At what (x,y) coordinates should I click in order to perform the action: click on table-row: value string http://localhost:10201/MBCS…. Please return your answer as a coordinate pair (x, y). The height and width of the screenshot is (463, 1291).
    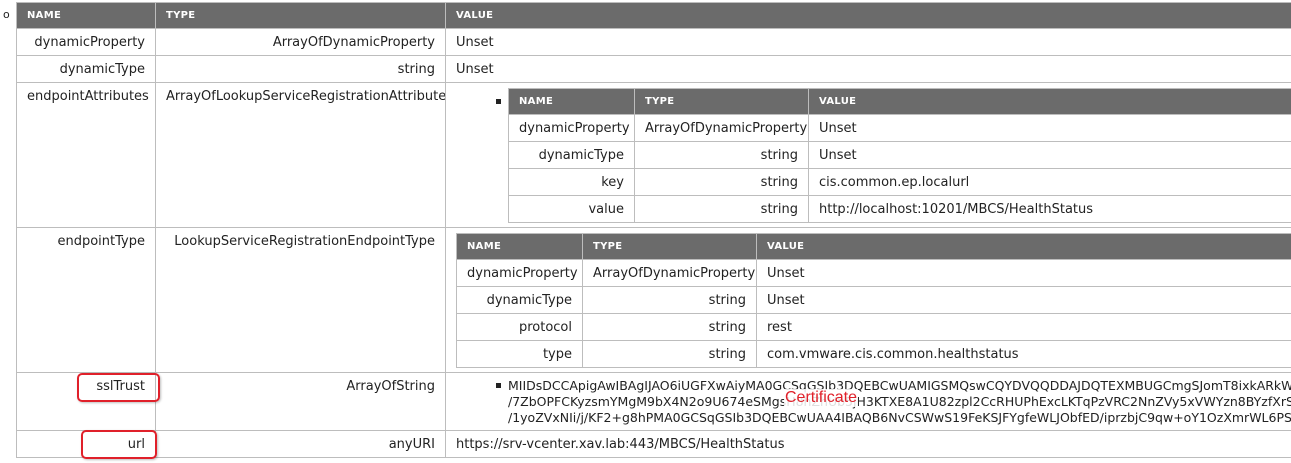
    Looking at the image, I should click on (899, 209).